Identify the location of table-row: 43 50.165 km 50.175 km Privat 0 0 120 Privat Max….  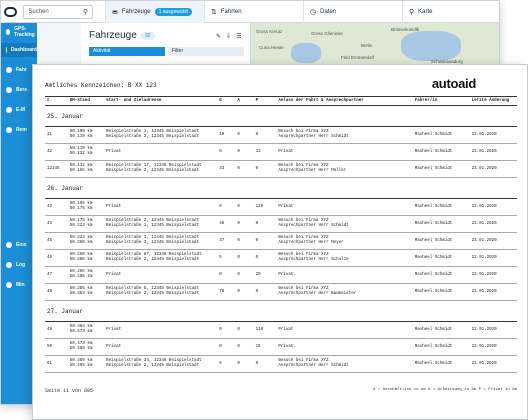
(281, 207).